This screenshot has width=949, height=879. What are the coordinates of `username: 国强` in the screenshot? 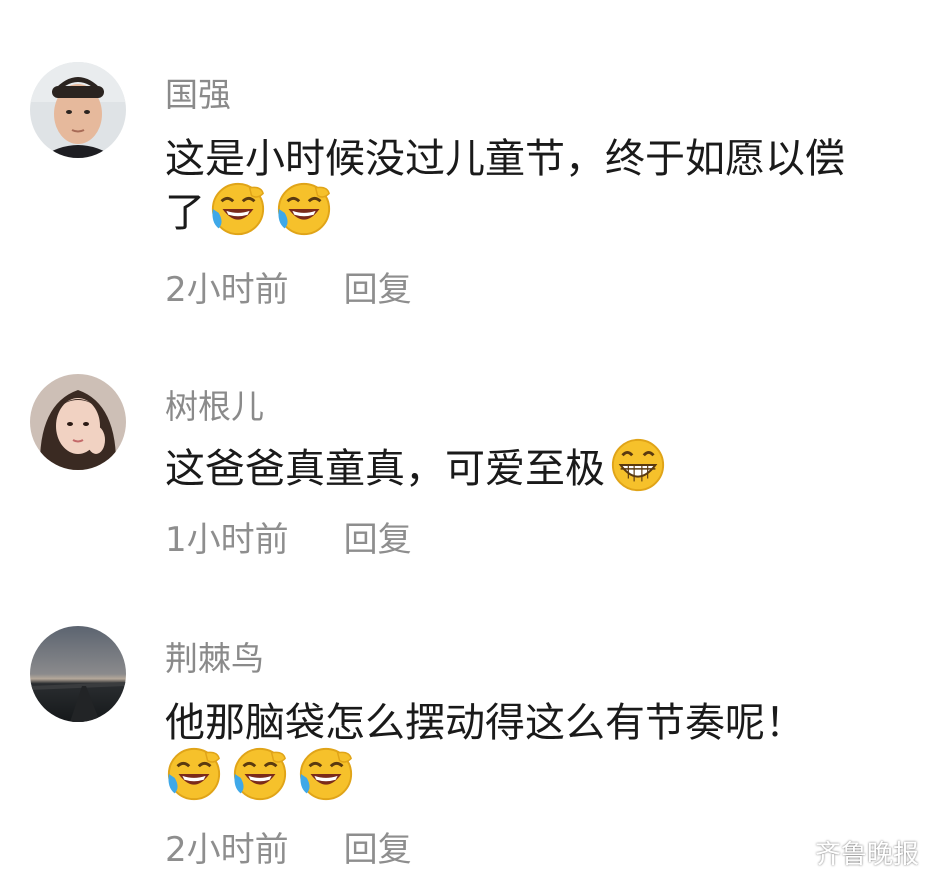 It's located at (198, 92).